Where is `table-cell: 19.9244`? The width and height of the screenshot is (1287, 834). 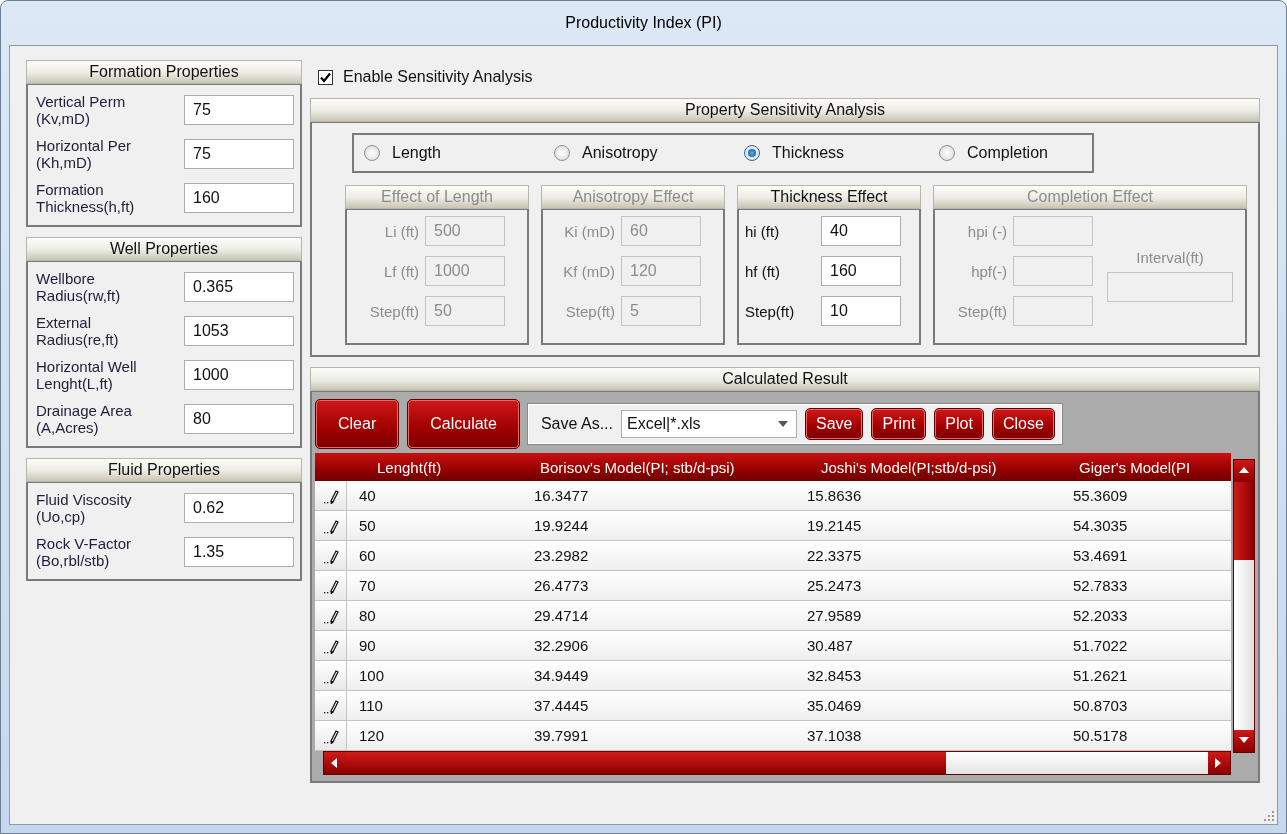 table-cell: 19.9244 is located at coordinates (664, 526).